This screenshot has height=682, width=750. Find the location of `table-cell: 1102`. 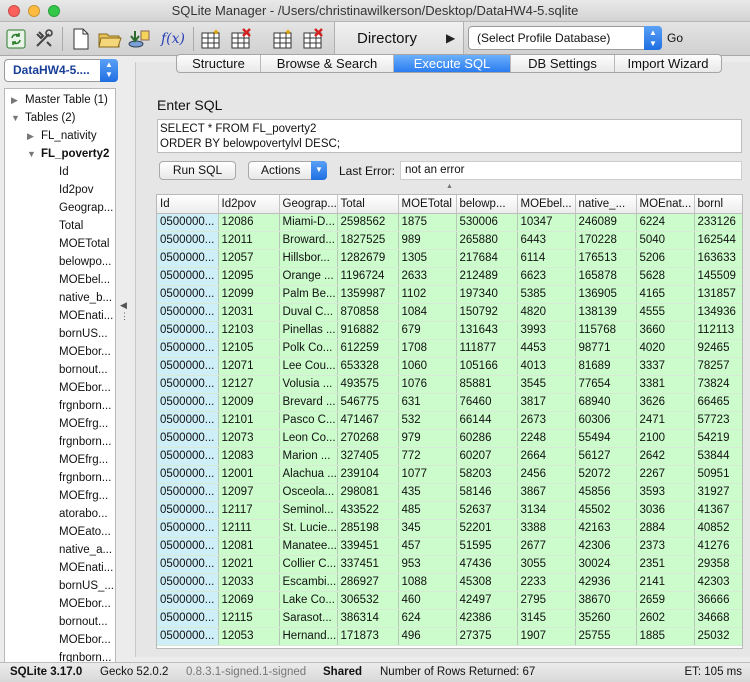

table-cell: 1102 is located at coordinates (427, 294).